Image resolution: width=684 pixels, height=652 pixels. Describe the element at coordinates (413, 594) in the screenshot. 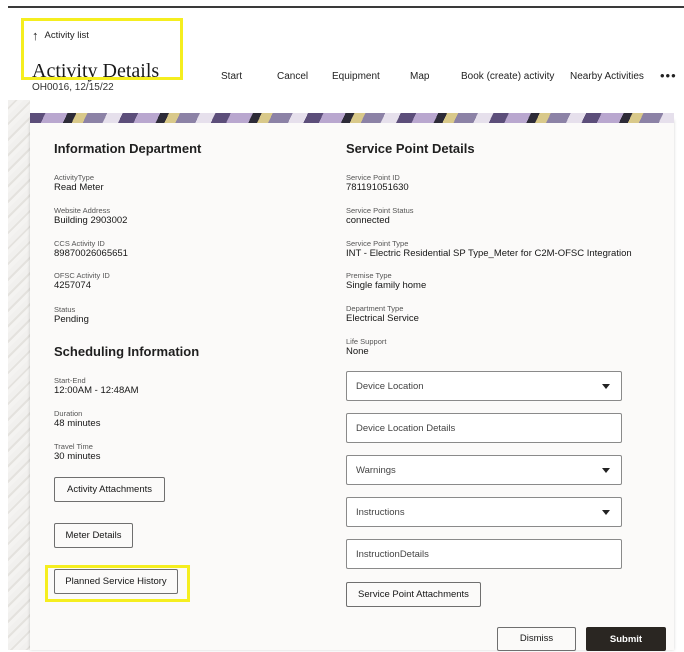

I see `service-point-attachments-button: Service Point Attachments` at that location.